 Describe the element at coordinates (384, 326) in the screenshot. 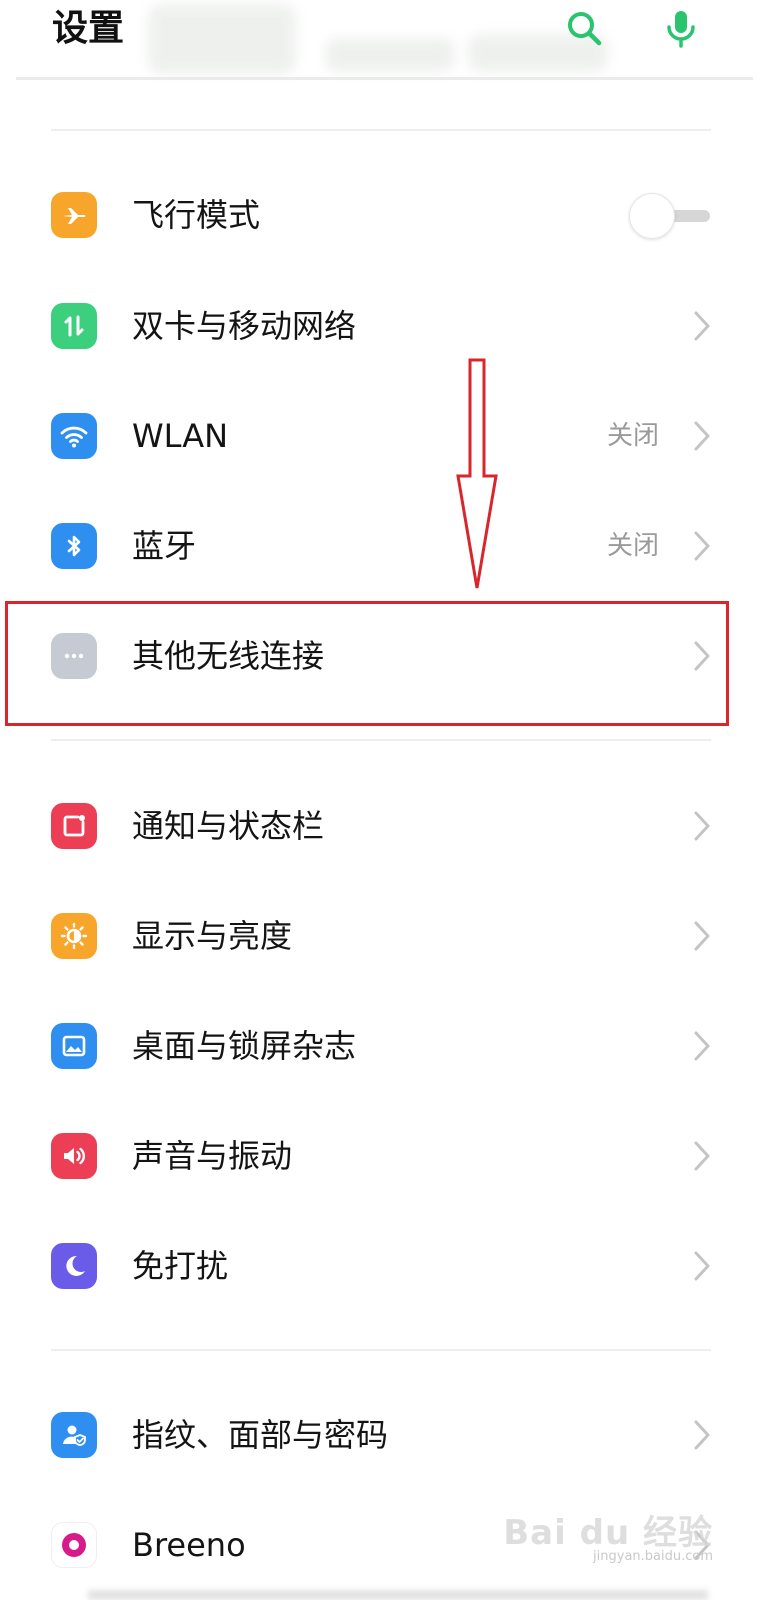

I see `setting-mobile-network: 双卡与移动网络` at that location.